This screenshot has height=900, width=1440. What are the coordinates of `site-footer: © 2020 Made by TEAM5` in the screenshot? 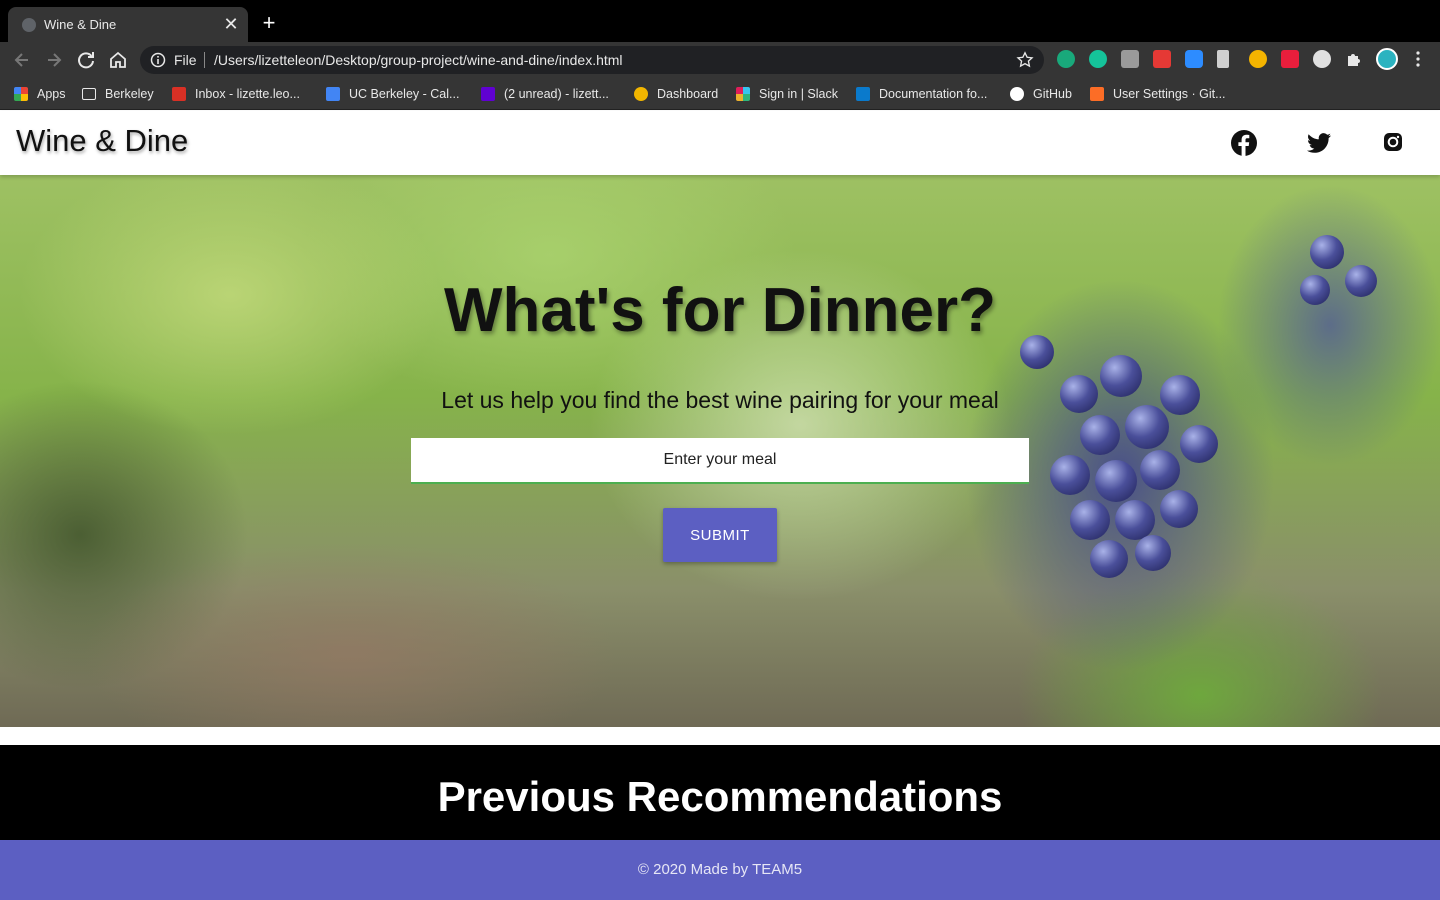 It's located at (720, 870).